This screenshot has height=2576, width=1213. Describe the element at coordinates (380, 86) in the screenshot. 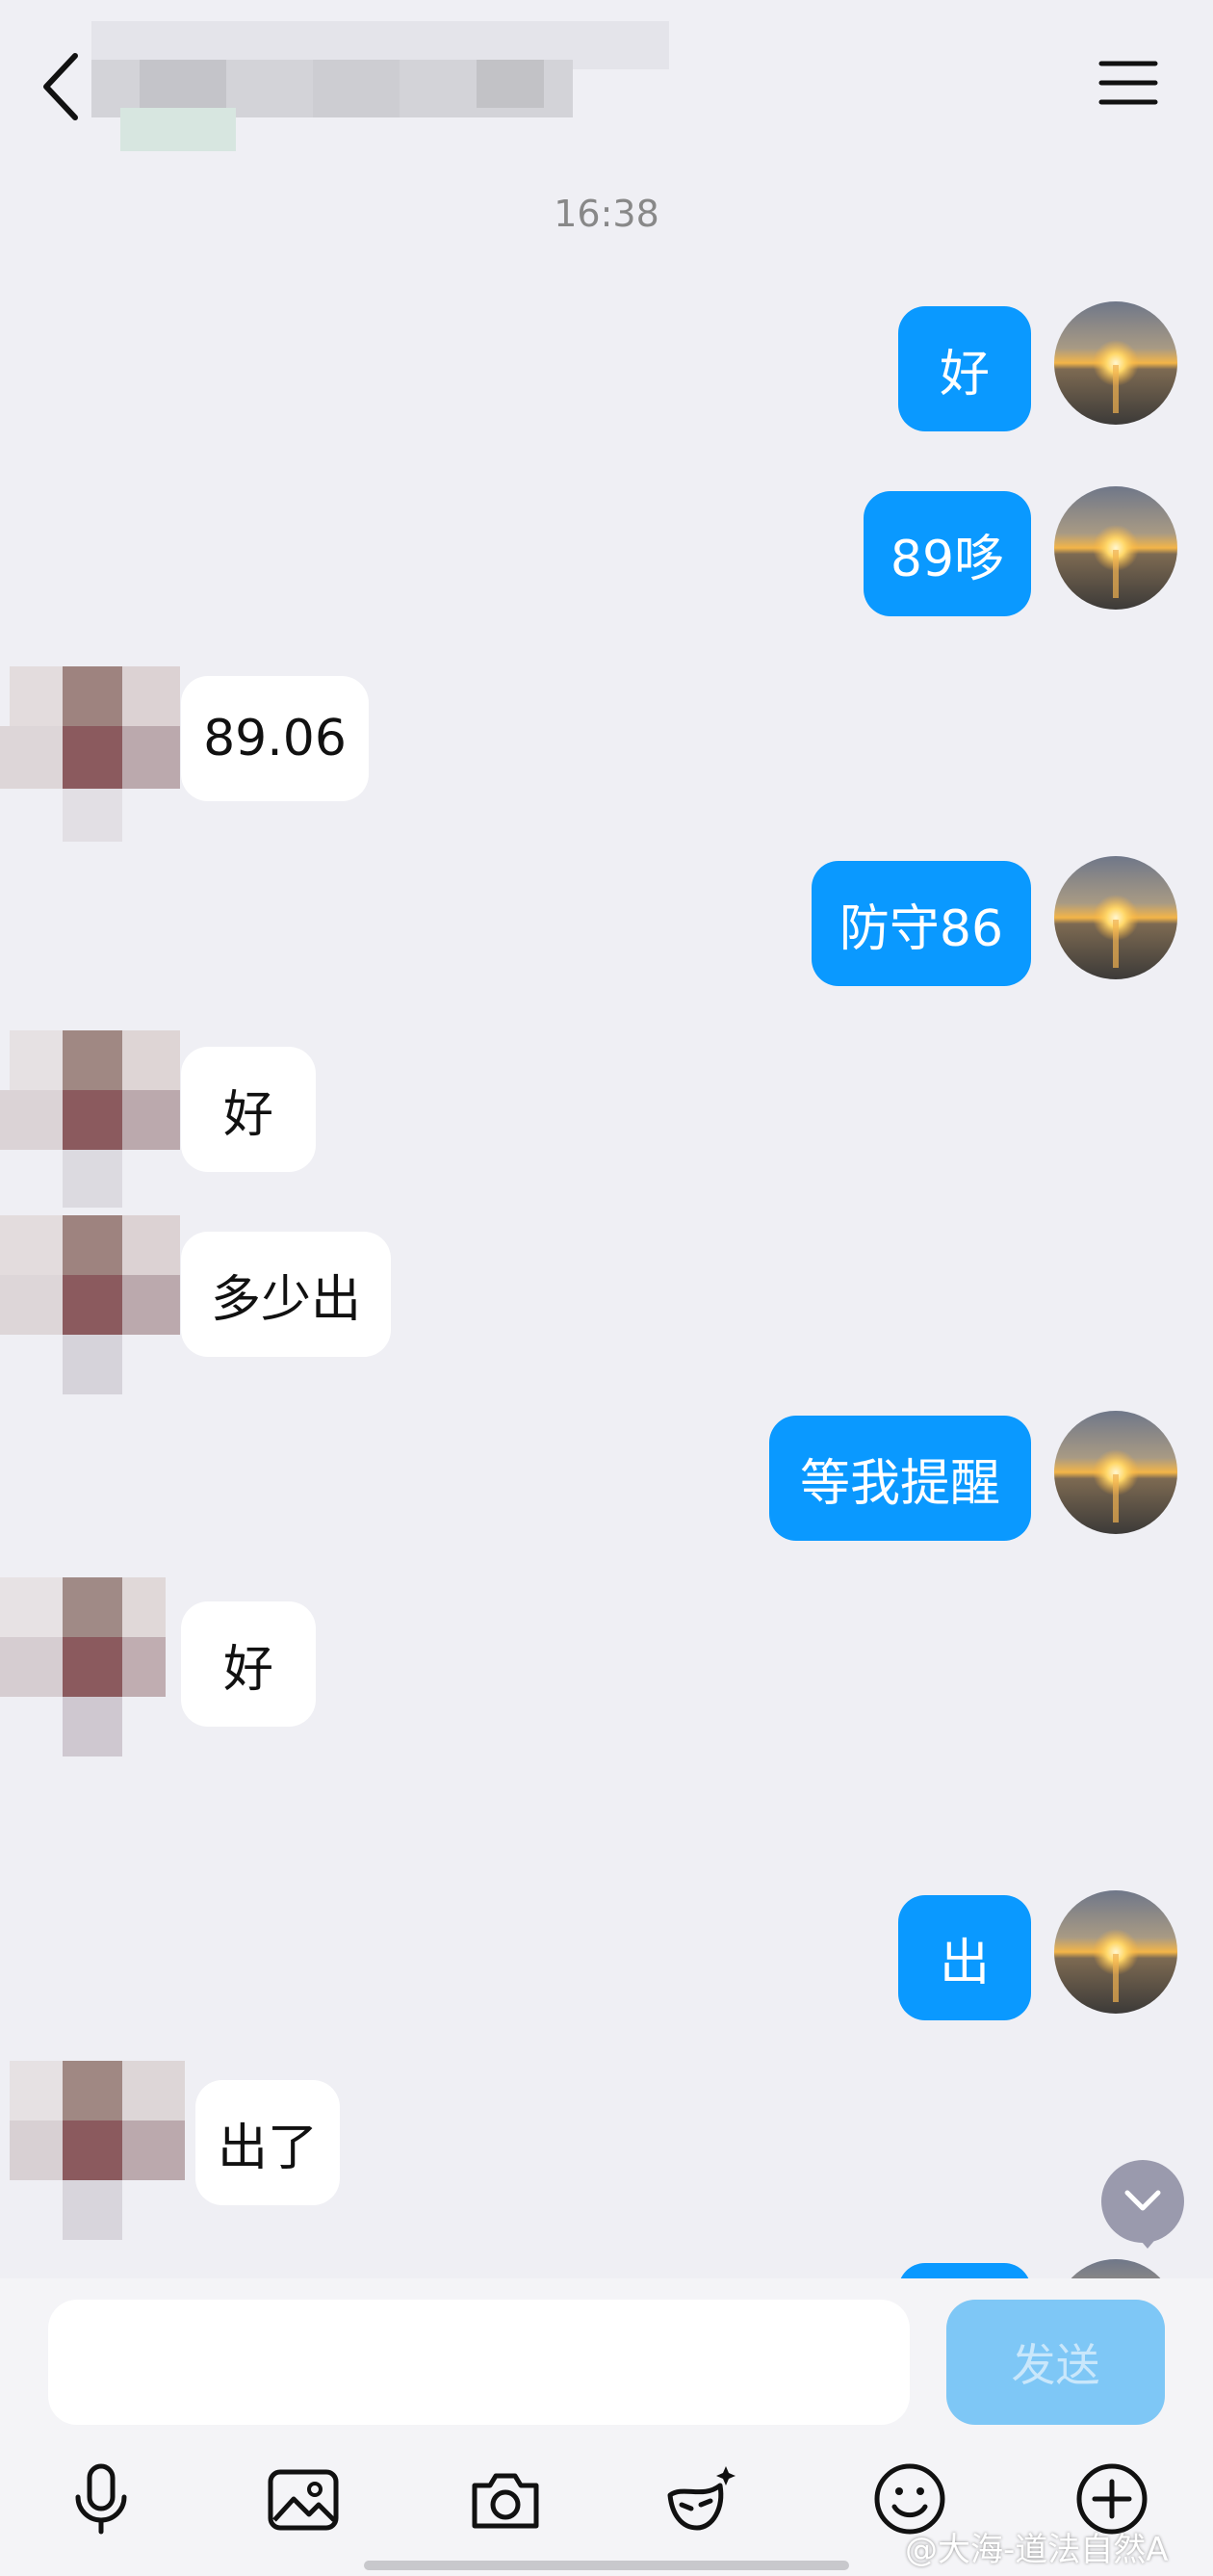

I see `contact-name-blurred` at that location.